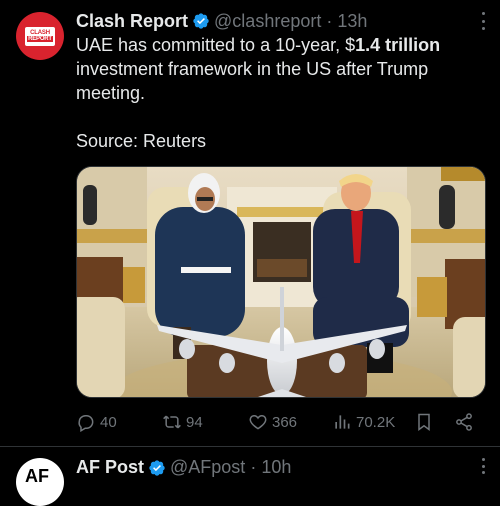  What do you see at coordinates (40, 39) in the screenshot?
I see `logo-text-line2: REPORT` at bounding box center [40, 39].